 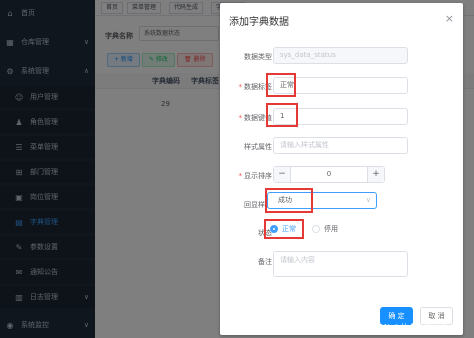 What do you see at coordinates (258, 57) in the screenshot?
I see `dict-type-label: 数据类型` at bounding box center [258, 57].